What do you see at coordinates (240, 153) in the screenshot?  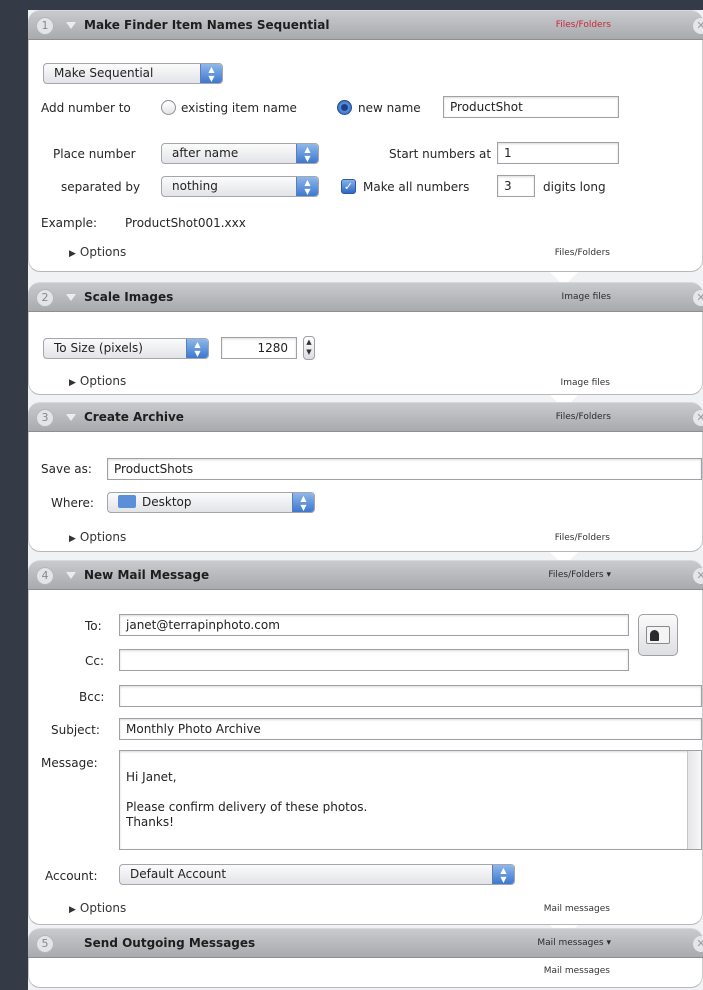 I see `place-number-popup: after name ▲ ▼` at bounding box center [240, 153].